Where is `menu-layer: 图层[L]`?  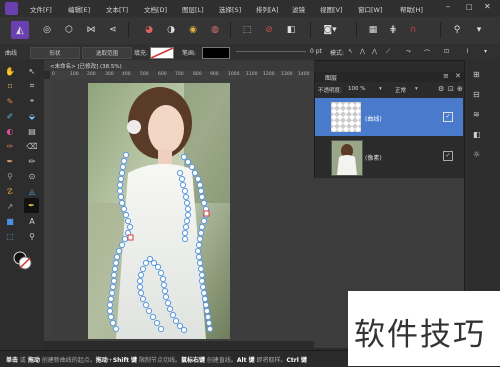 menu-layer: 图层[L] is located at coordinates (193, 9).